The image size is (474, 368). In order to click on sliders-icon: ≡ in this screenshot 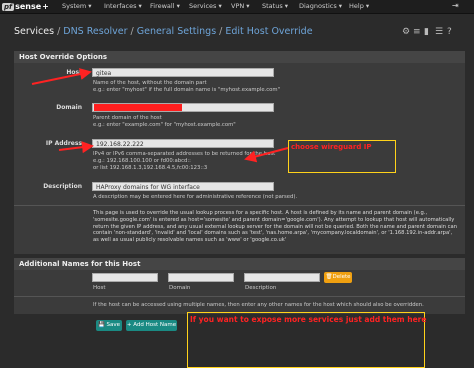, I will do `click(417, 32)`.